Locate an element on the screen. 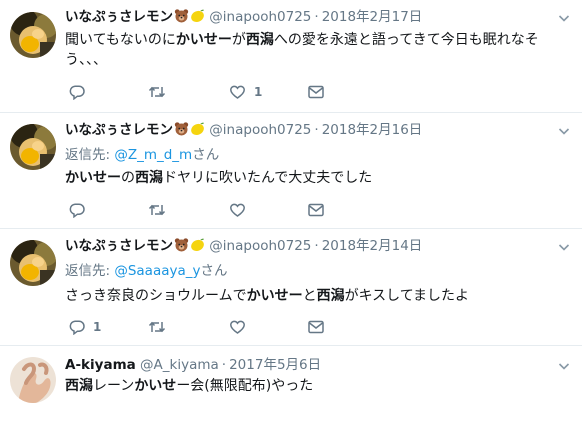  text-segment: の is located at coordinates (128, 178).